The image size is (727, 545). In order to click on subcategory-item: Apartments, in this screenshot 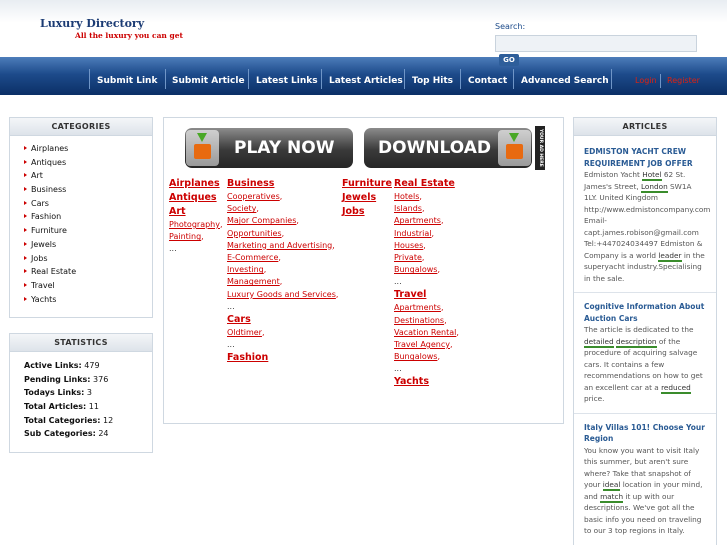, I will do `click(419, 308)`.